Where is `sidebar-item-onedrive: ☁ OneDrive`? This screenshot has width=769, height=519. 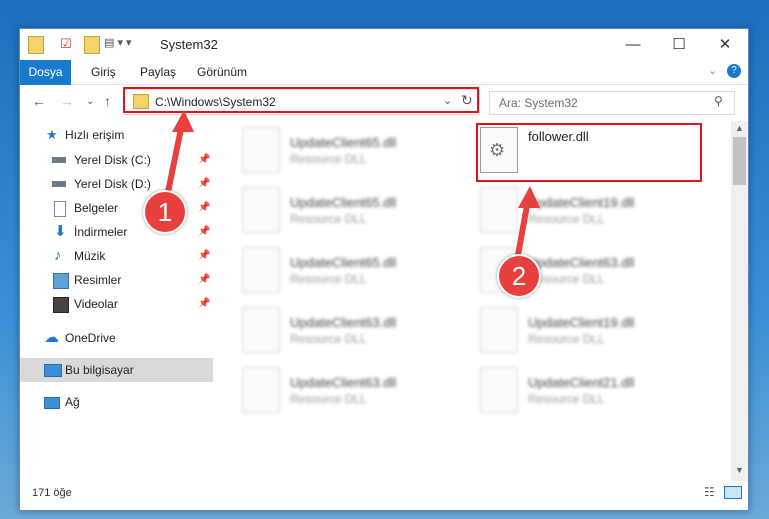
sidebar-item-onedrive: ☁ OneDrive is located at coordinates (116, 338).